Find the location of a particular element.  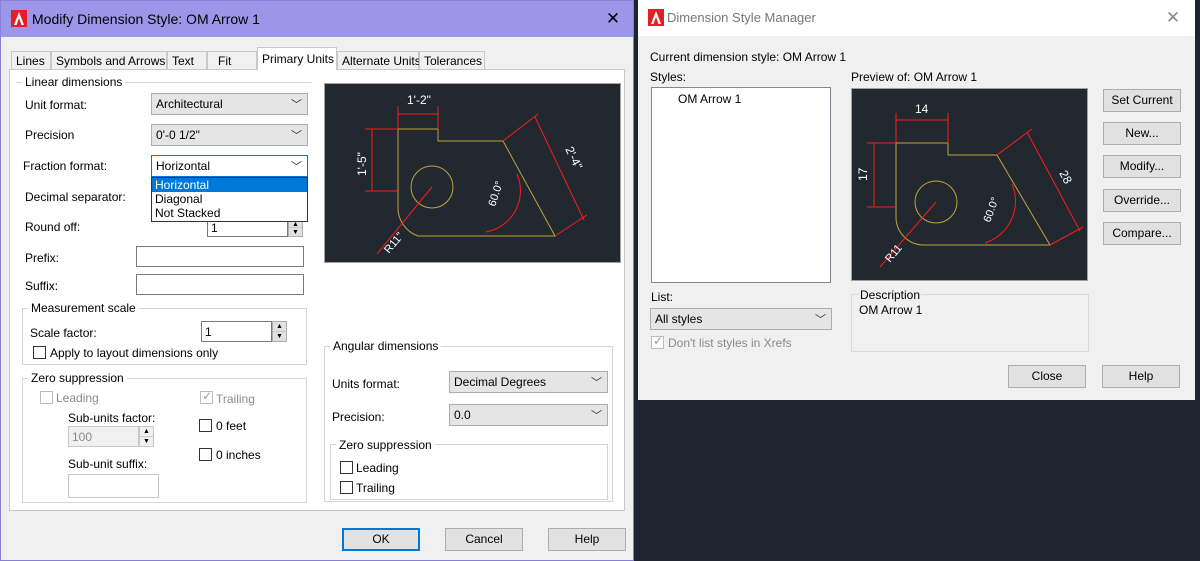

preview-dim-left: 1'-5" is located at coordinates (362, 164).